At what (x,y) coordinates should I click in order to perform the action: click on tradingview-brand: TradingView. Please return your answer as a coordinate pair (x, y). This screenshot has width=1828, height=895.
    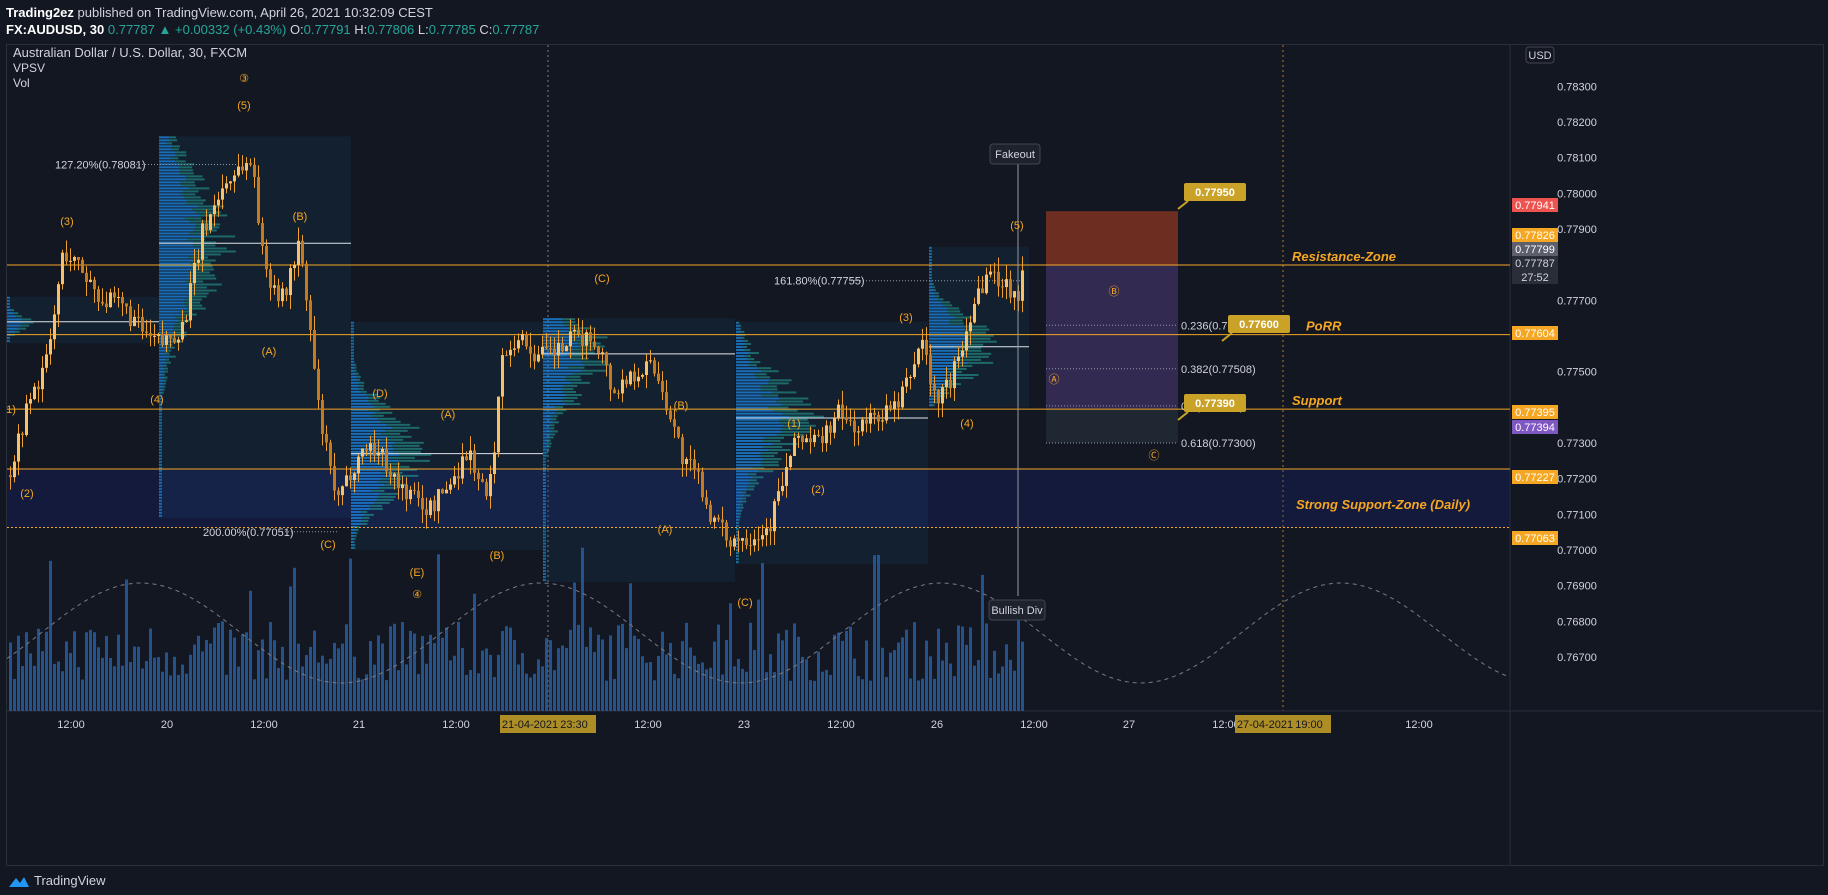
    Looking at the image, I should click on (57, 880).